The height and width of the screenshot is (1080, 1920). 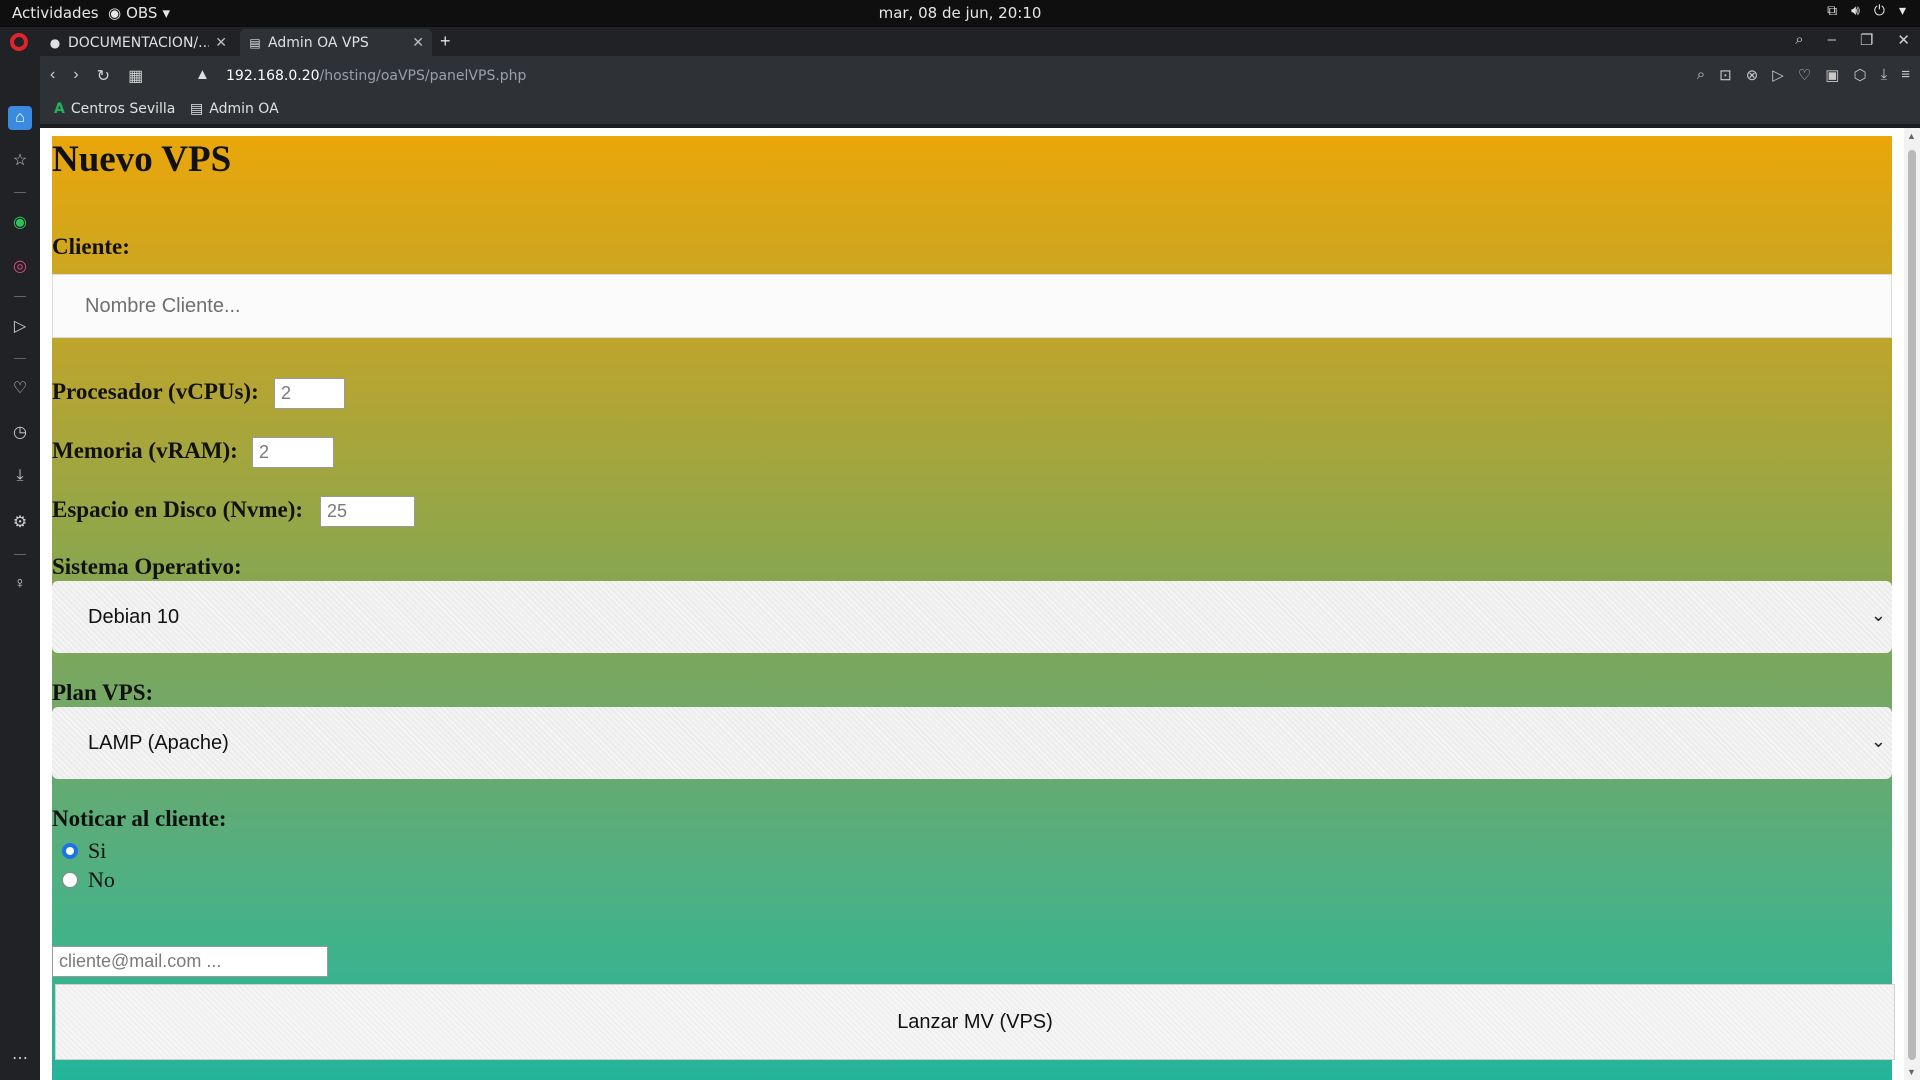 I want to click on restore-icon: ❐, so click(x=1866, y=40).